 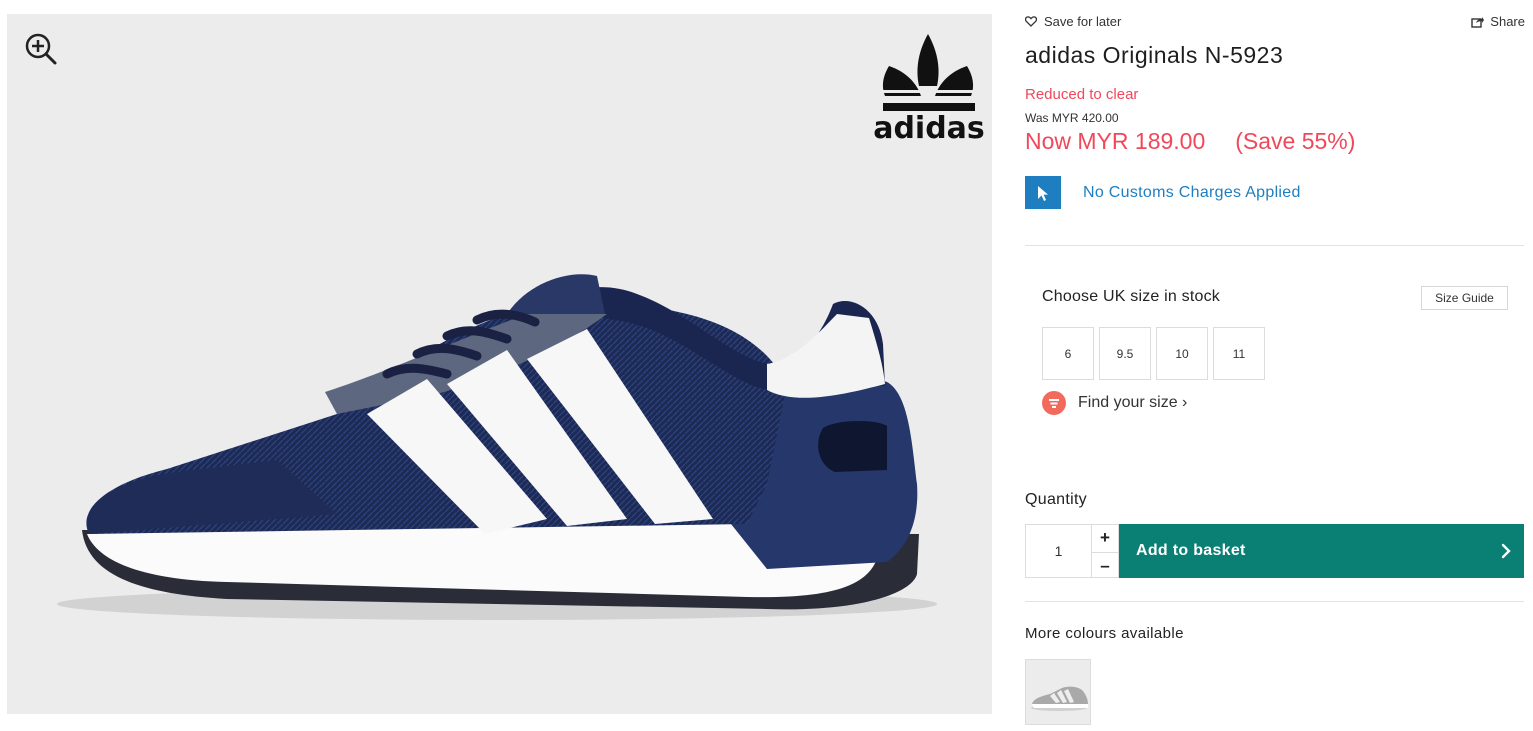 What do you see at coordinates (1072, 118) in the screenshot?
I see `was-price: Was MYR 420.00` at bounding box center [1072, 118].